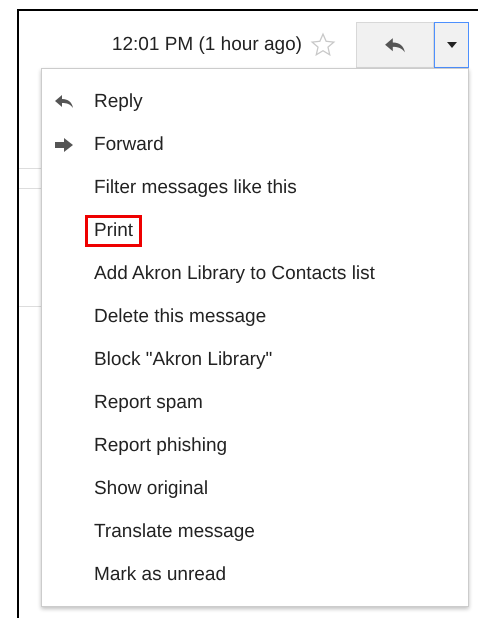 Image resolution: width=478 pixels, height=618 pixels. What do you see at coordinates (207, 45) in the screenshot?
I see `message-timestamp: 12:01 PM (1 hour ago)` at bounding box center [207, 45].